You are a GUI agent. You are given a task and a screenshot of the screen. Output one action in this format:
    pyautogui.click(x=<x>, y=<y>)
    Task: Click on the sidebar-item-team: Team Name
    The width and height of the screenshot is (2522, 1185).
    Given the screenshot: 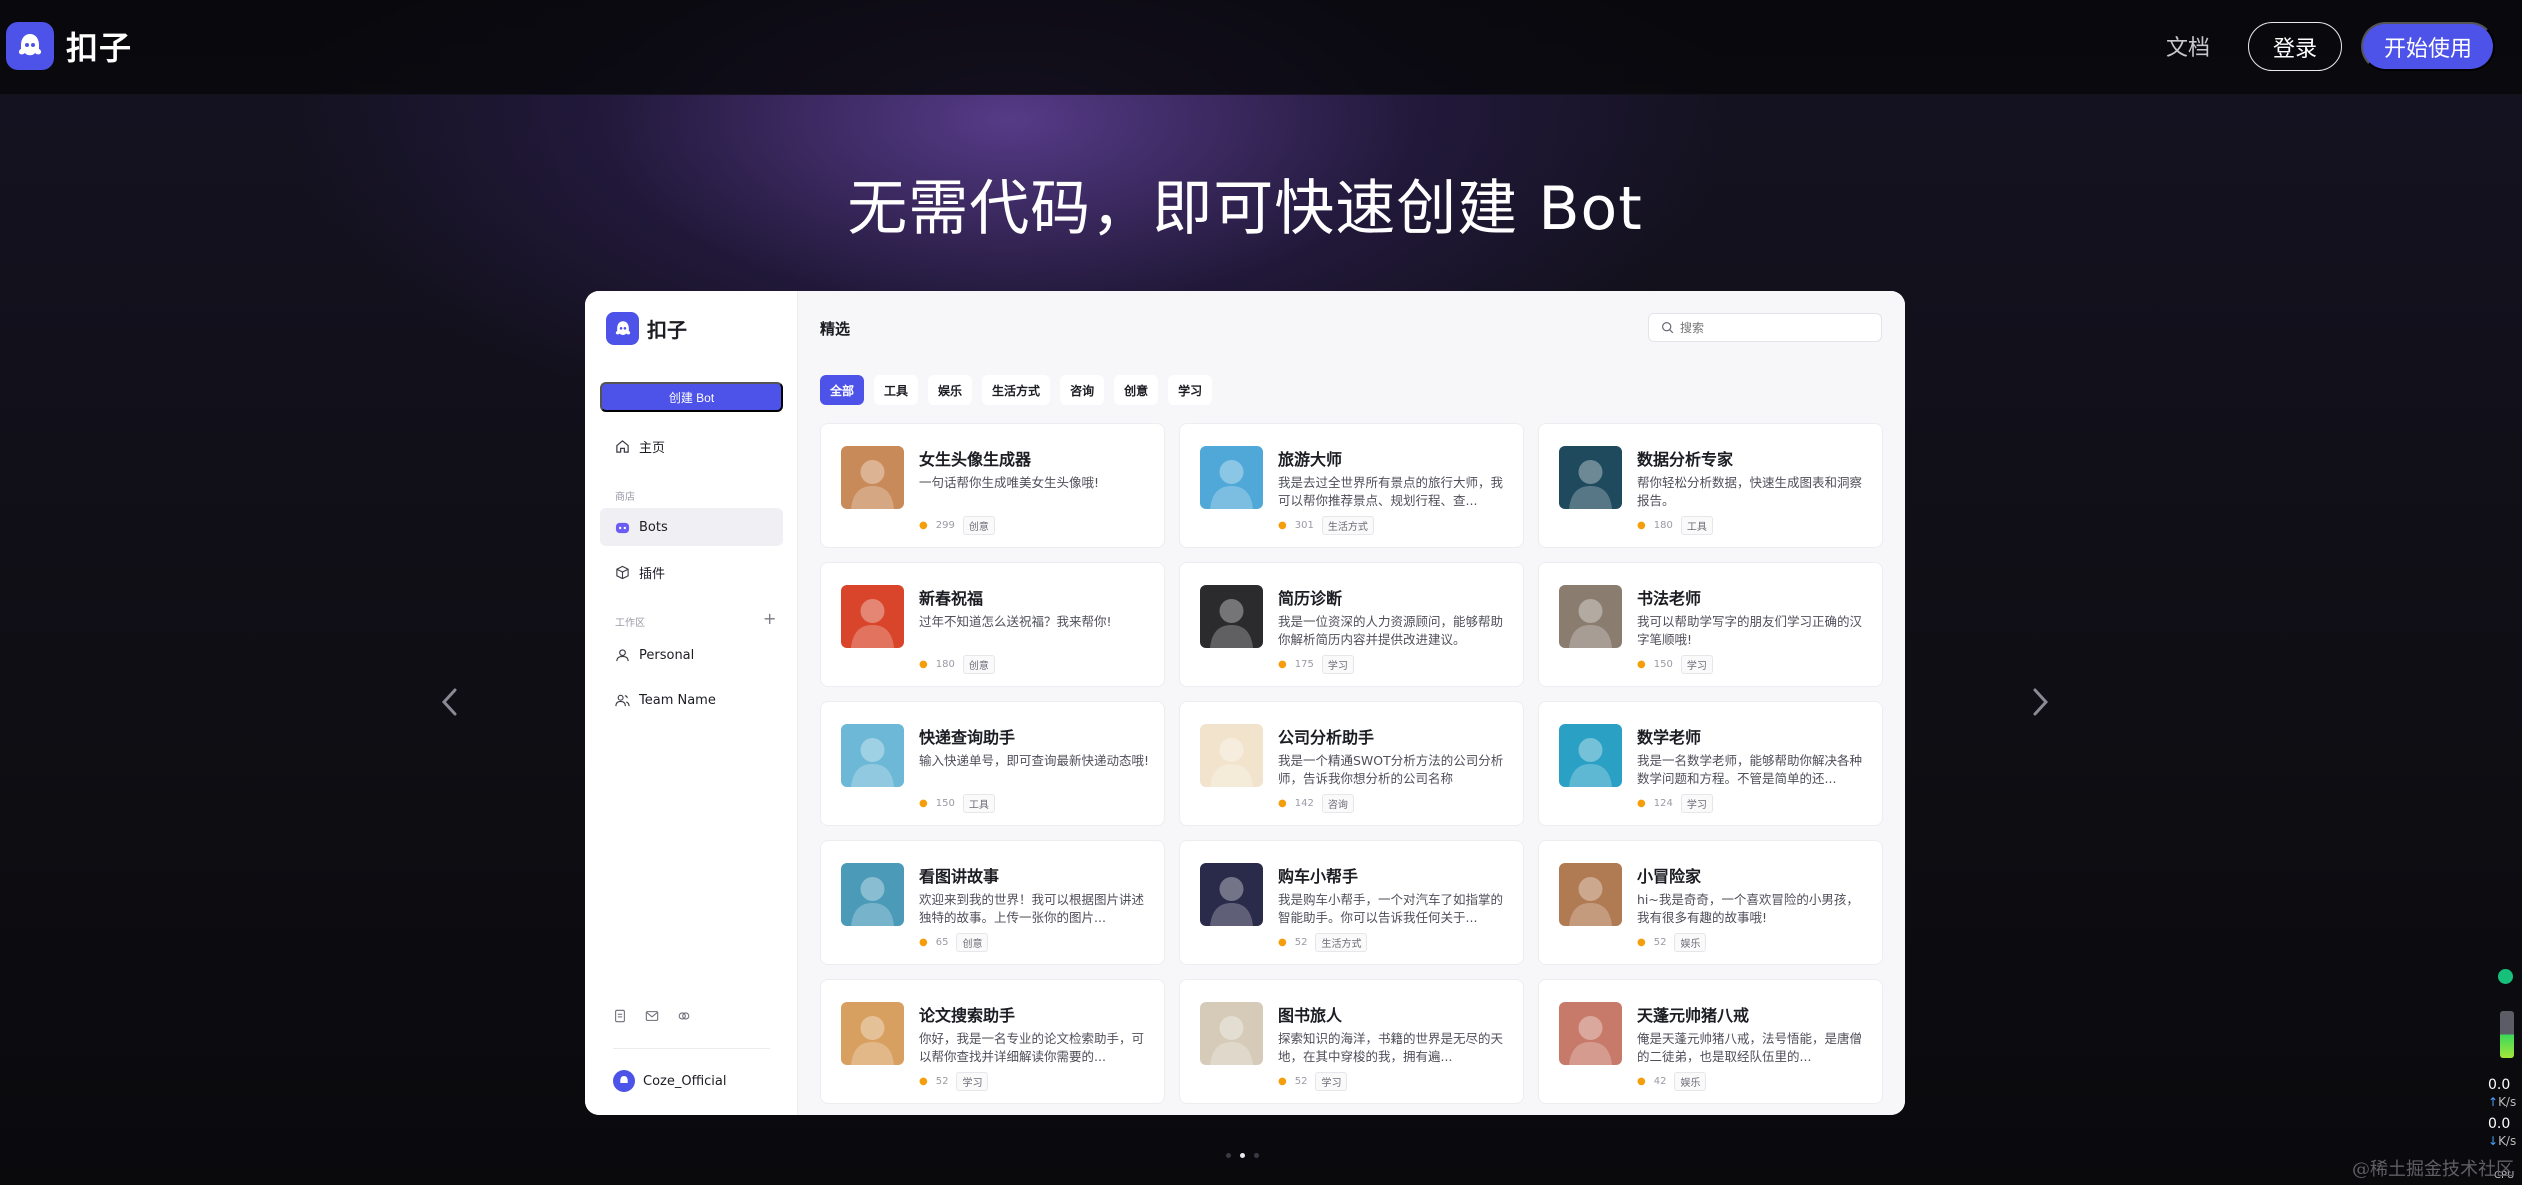 What is the action you would take?
    pyautogui.click(x=691, y=700)
    